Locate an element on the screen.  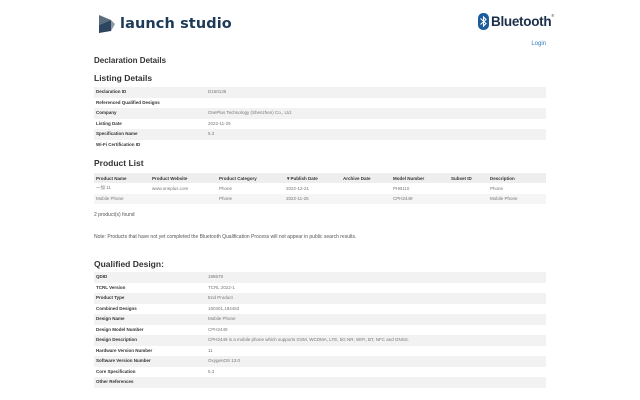
column-header: Product Name is located at coordinates (122, 178).